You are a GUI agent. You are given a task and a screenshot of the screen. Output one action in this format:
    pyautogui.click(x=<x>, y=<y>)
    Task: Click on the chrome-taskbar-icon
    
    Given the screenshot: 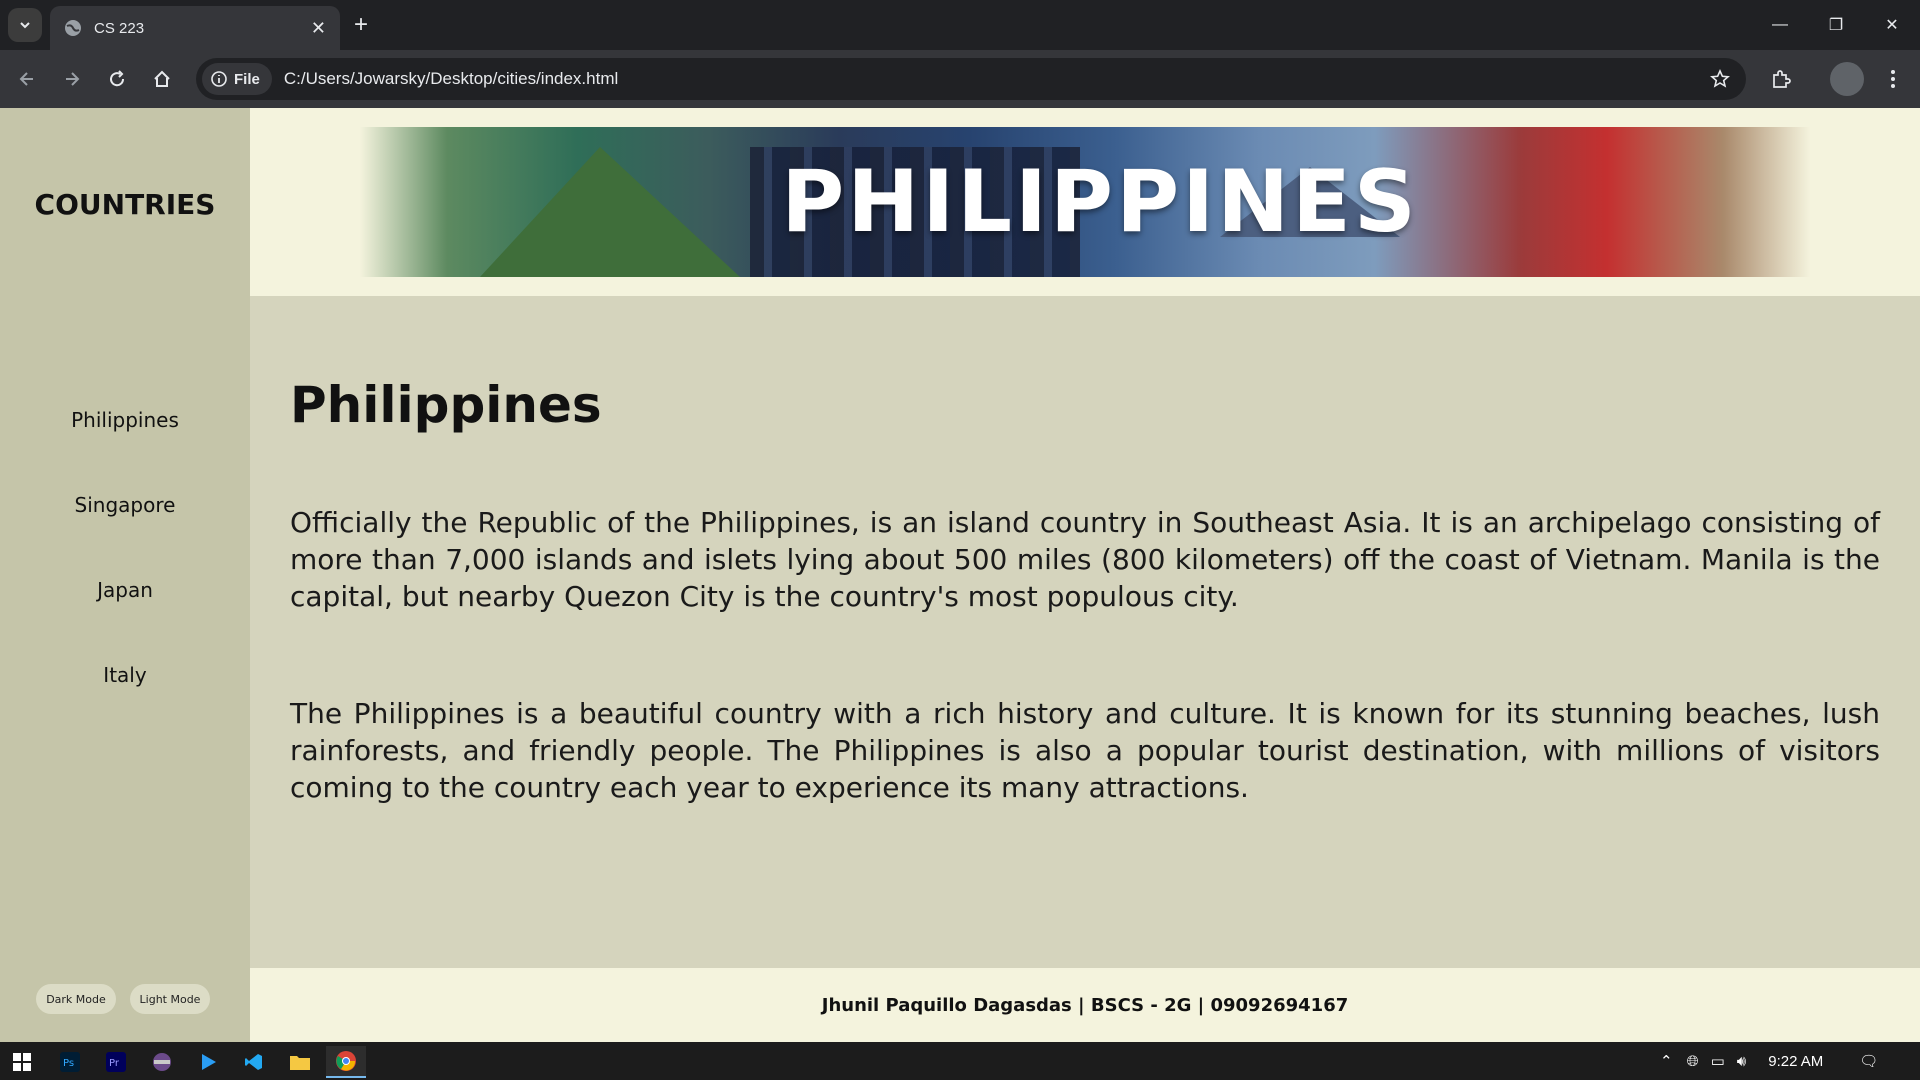 What is the action you would take?
    pyautogui.click(x=346, y=1062)
    